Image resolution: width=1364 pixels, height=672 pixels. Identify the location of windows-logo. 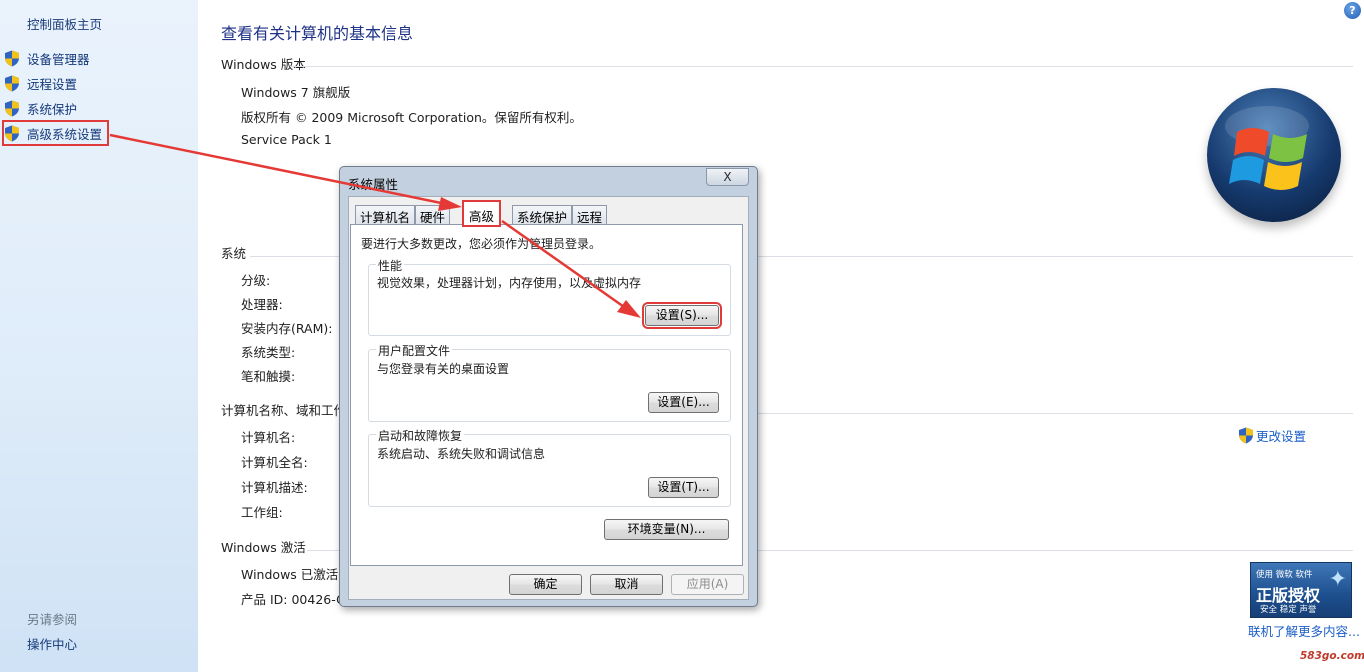
(1274, 155).